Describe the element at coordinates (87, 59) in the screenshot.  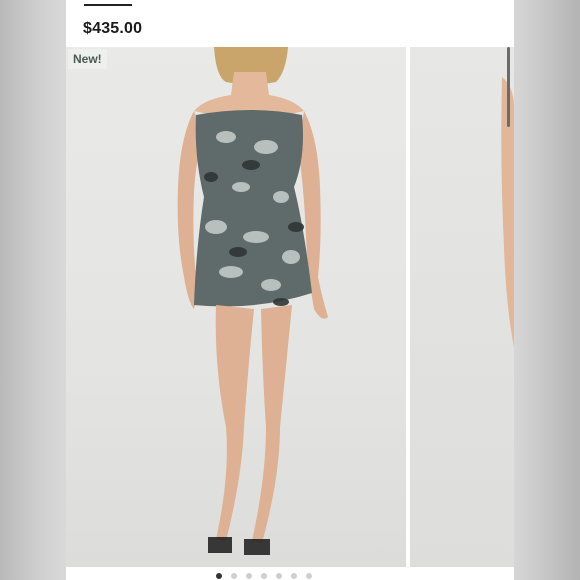
I see `new-badge: New!` at that location.